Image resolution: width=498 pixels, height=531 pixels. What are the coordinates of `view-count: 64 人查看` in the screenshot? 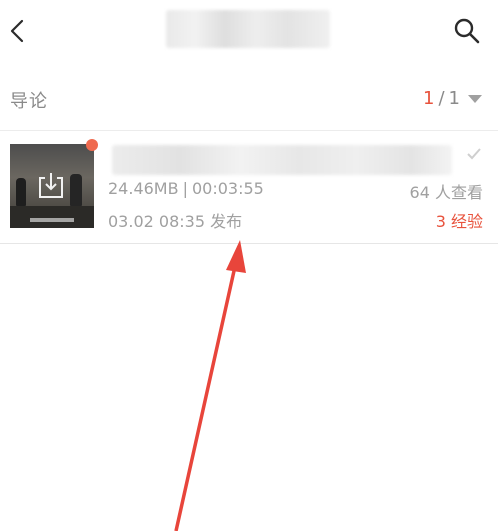 It's located at (446, 192).